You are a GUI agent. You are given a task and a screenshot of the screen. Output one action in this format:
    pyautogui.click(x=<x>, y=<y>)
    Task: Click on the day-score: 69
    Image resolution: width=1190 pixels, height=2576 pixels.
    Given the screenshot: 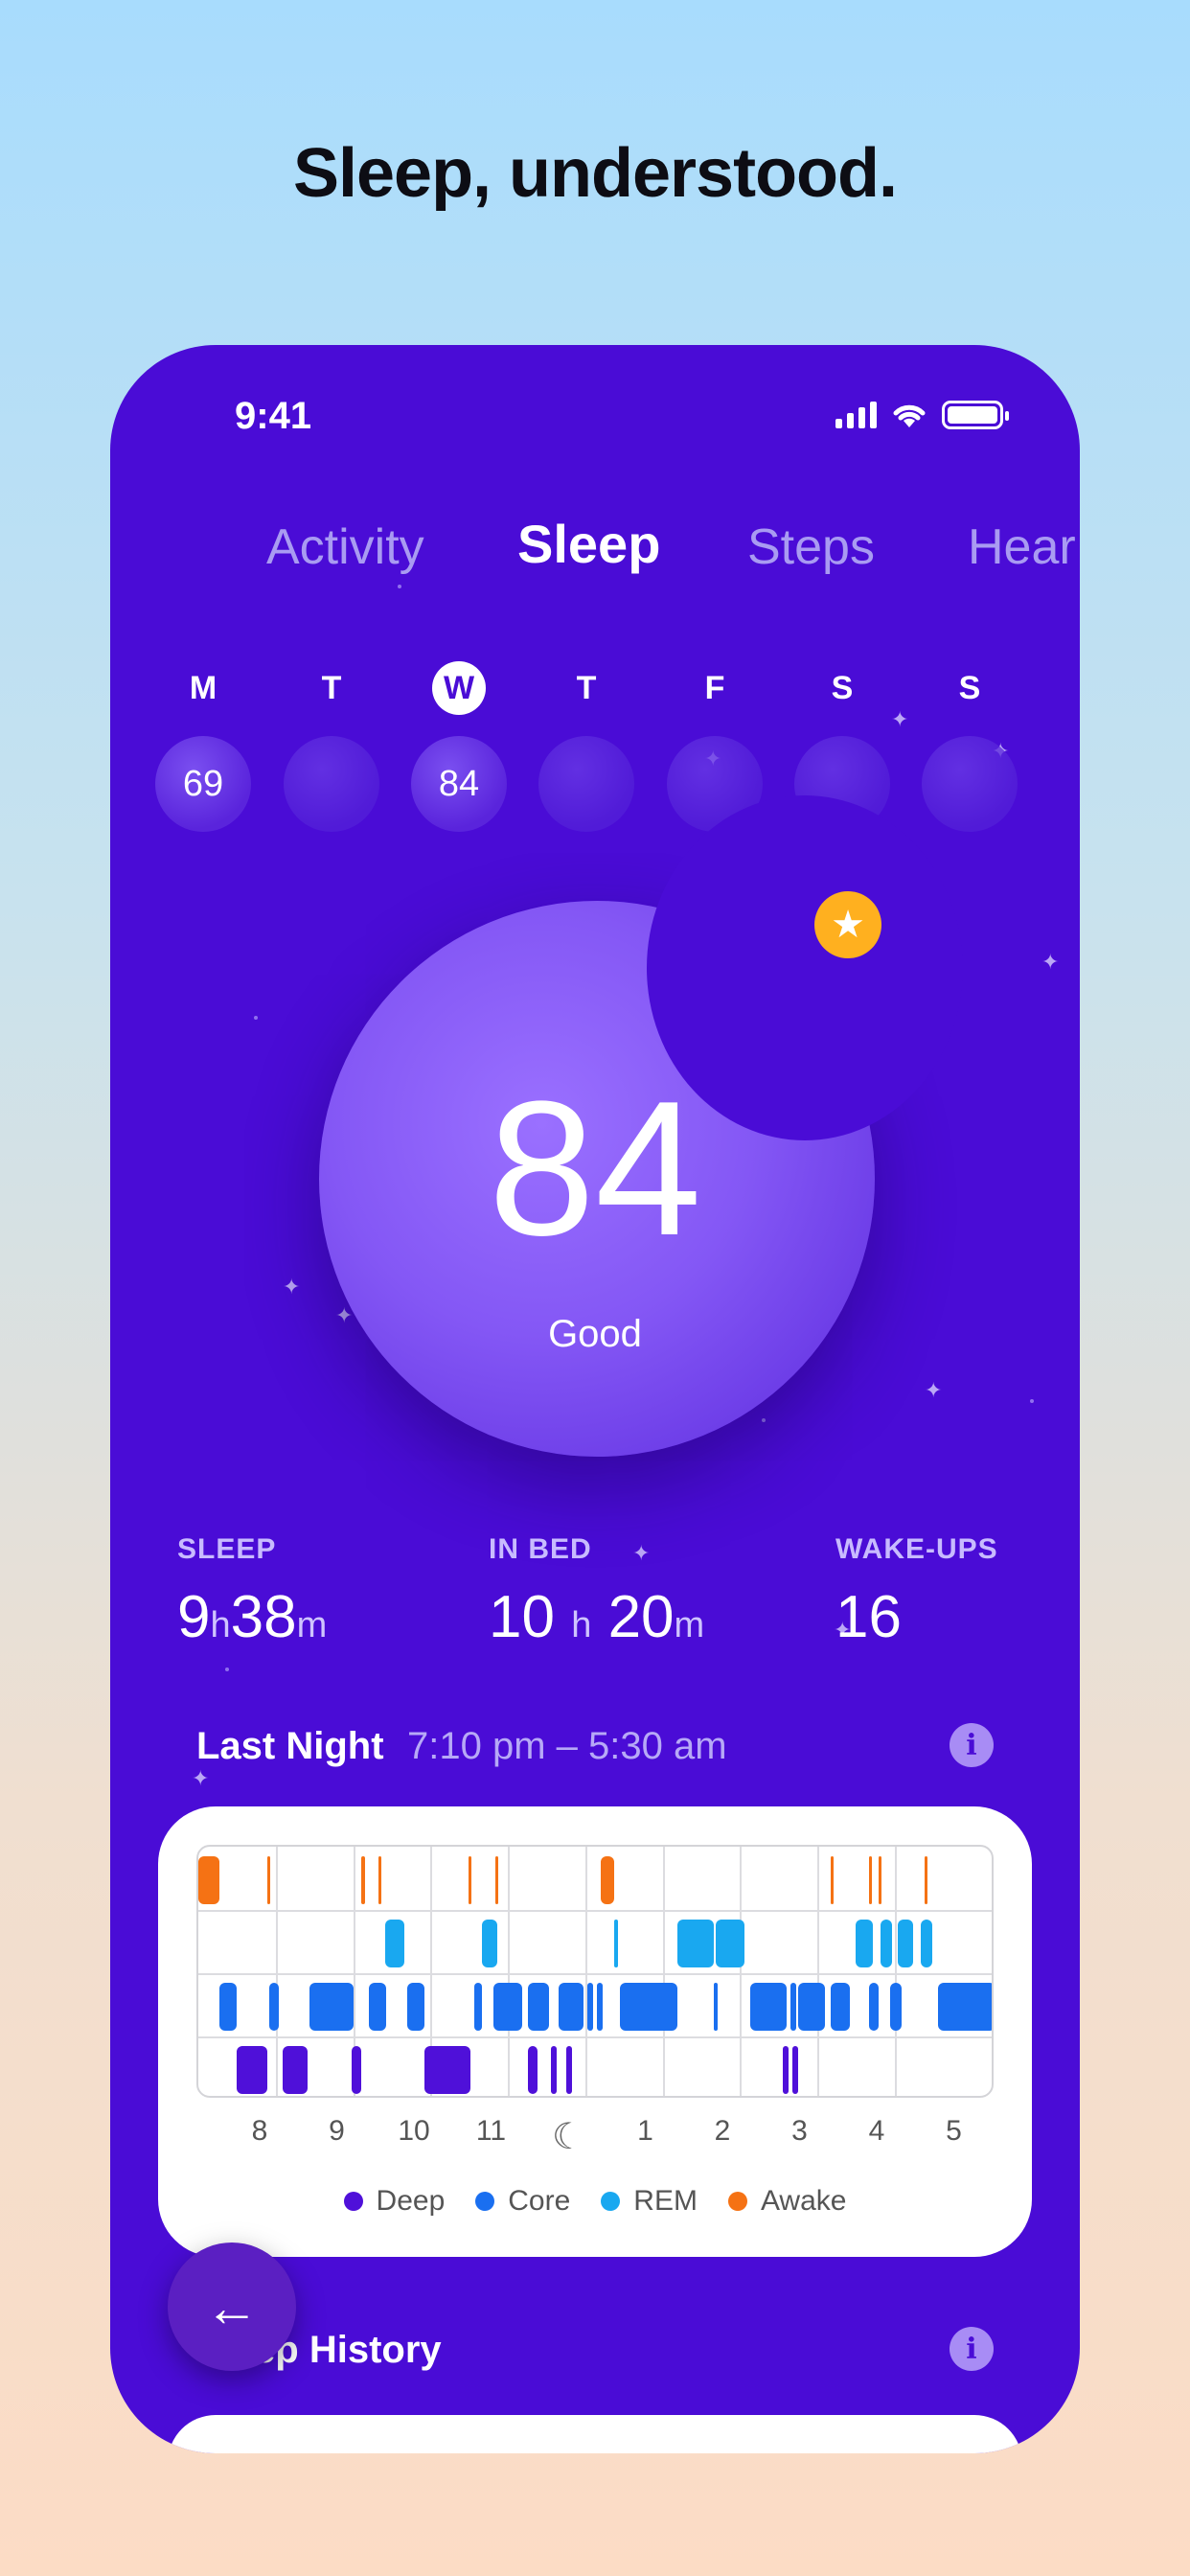 What is the action you would take?
    pyautogui.click(x=203, y=784)
    